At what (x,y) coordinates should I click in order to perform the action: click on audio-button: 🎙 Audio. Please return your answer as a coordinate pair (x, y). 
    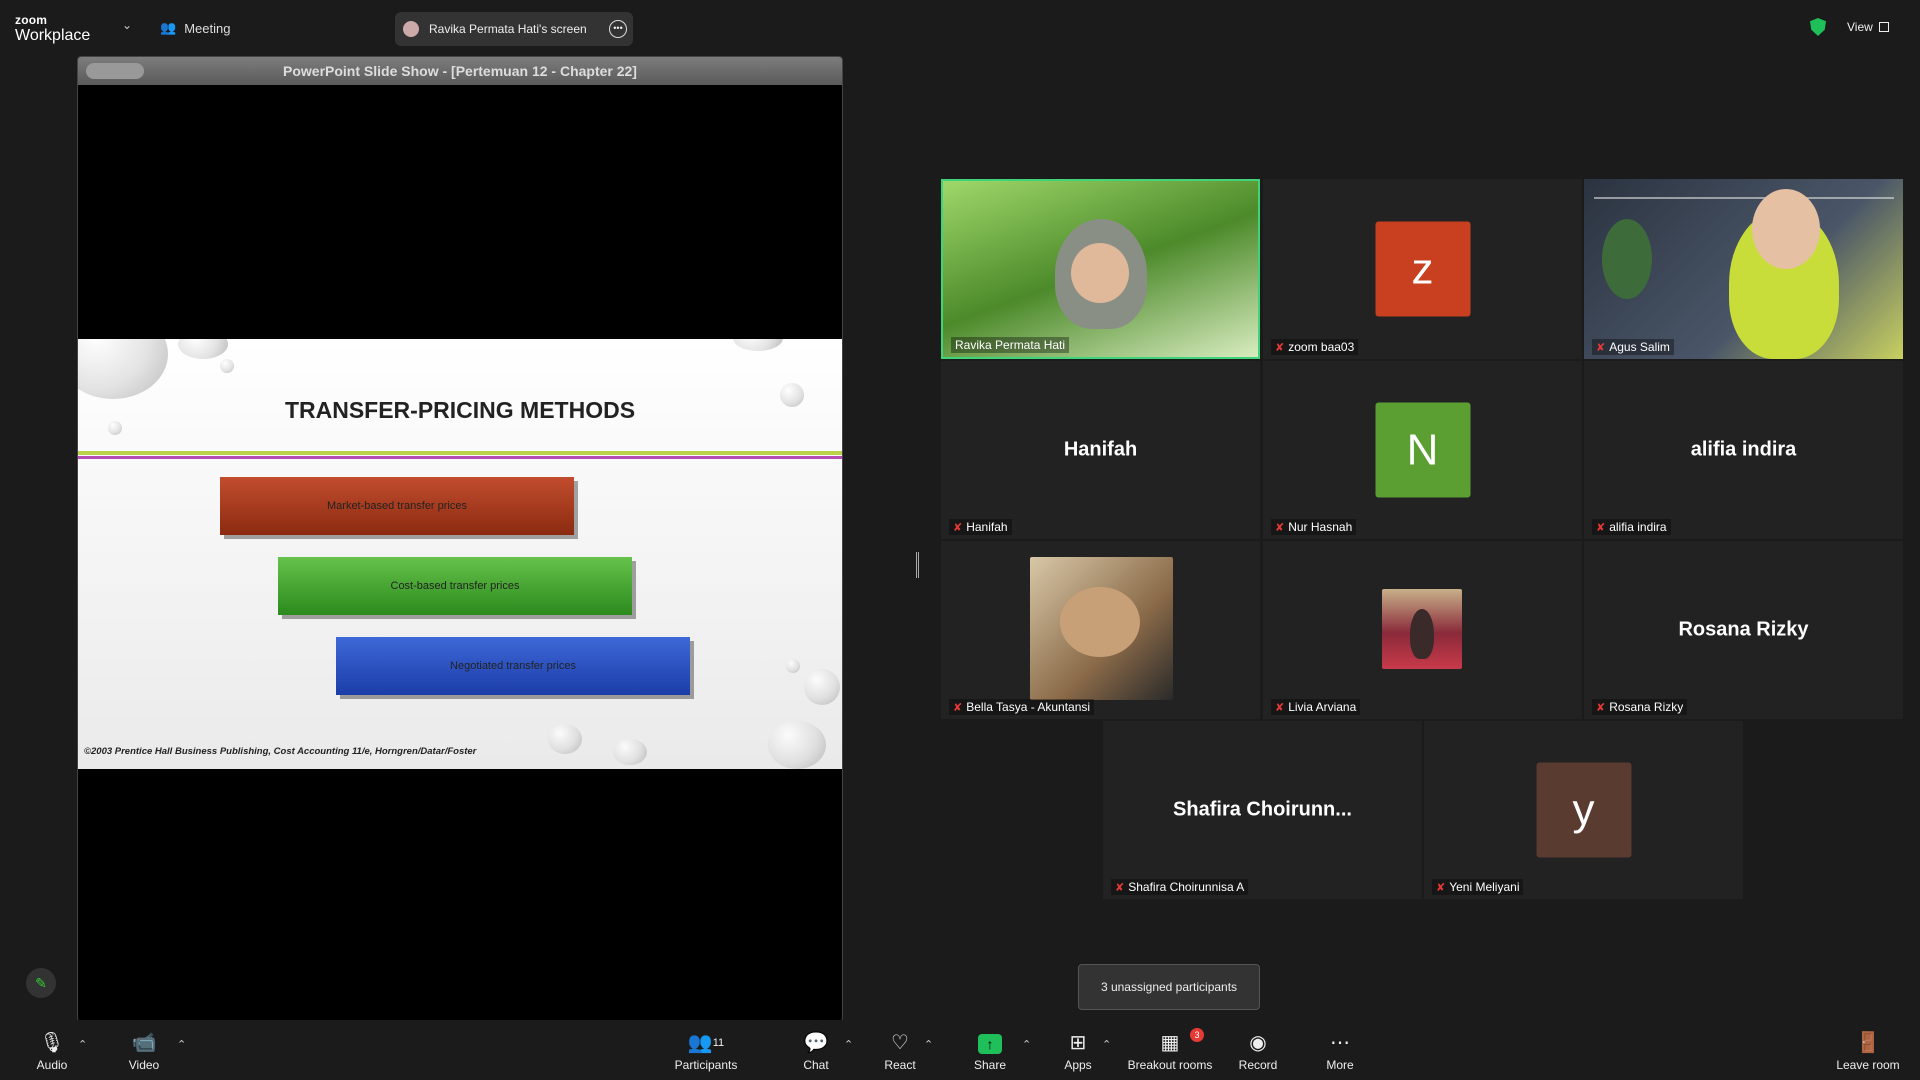
    Looking at the image, I should click on (52, 1051).